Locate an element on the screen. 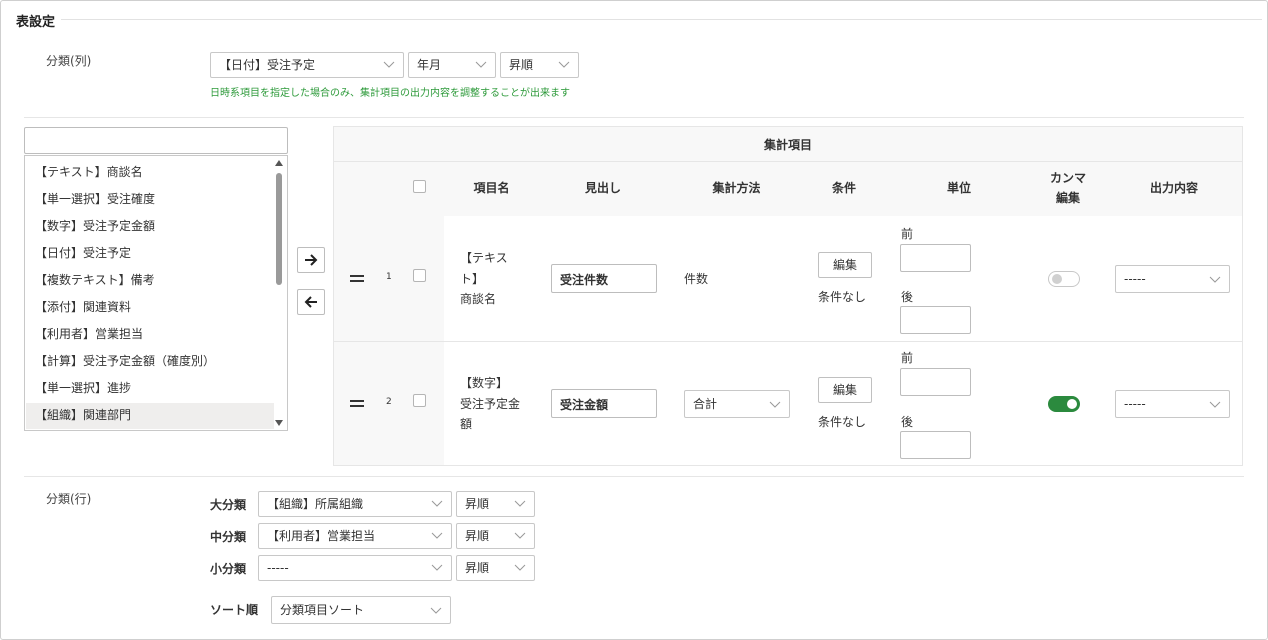 The image size is (1268, 640). header-method: 集計方法 is located at coordinates (736, 188).